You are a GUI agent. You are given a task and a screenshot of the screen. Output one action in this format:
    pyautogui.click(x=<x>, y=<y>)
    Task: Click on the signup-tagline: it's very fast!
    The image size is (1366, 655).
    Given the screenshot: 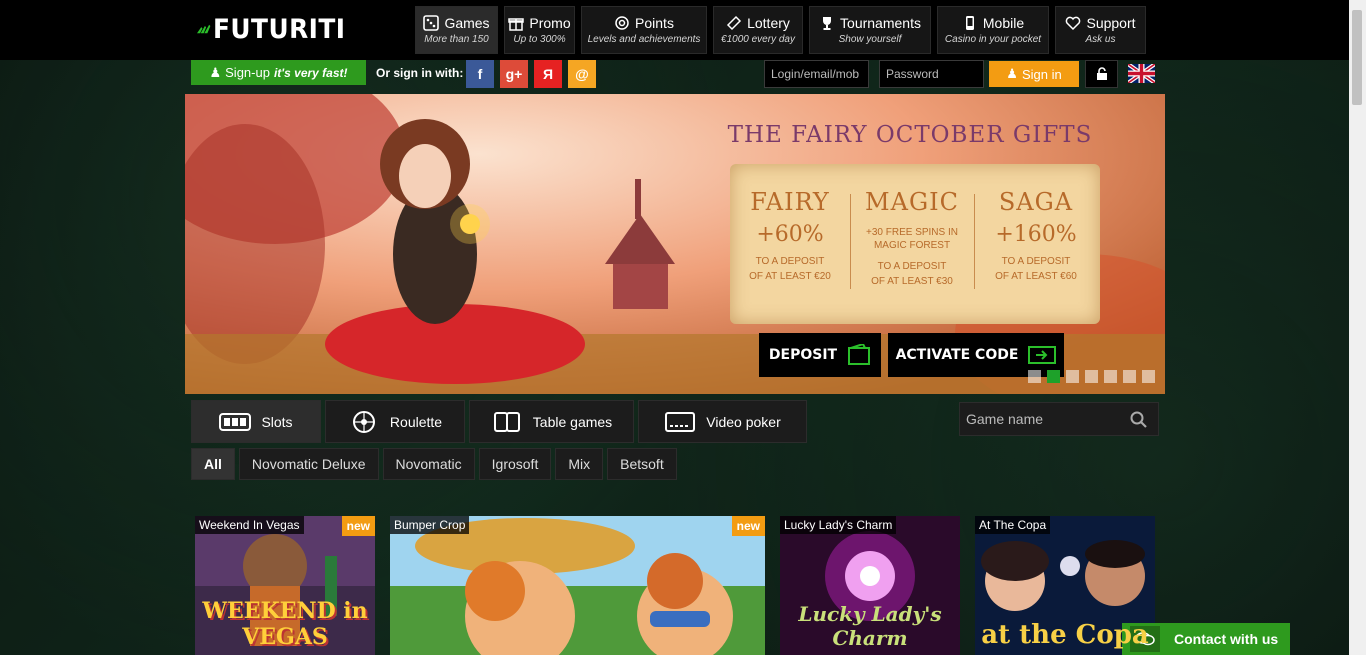 What is the action you would take?
    pyautogui.click(x=310, y=72)
    